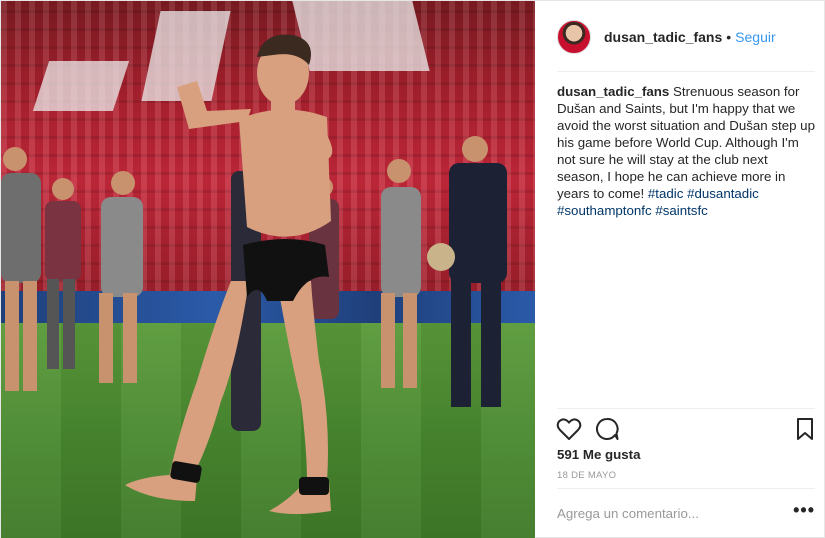 The height and width of the screenshot is (538, 825). What do you see at coordinates (657, 513) in the screenshot?
I see `comment-input` at bounding box center [657, 513].